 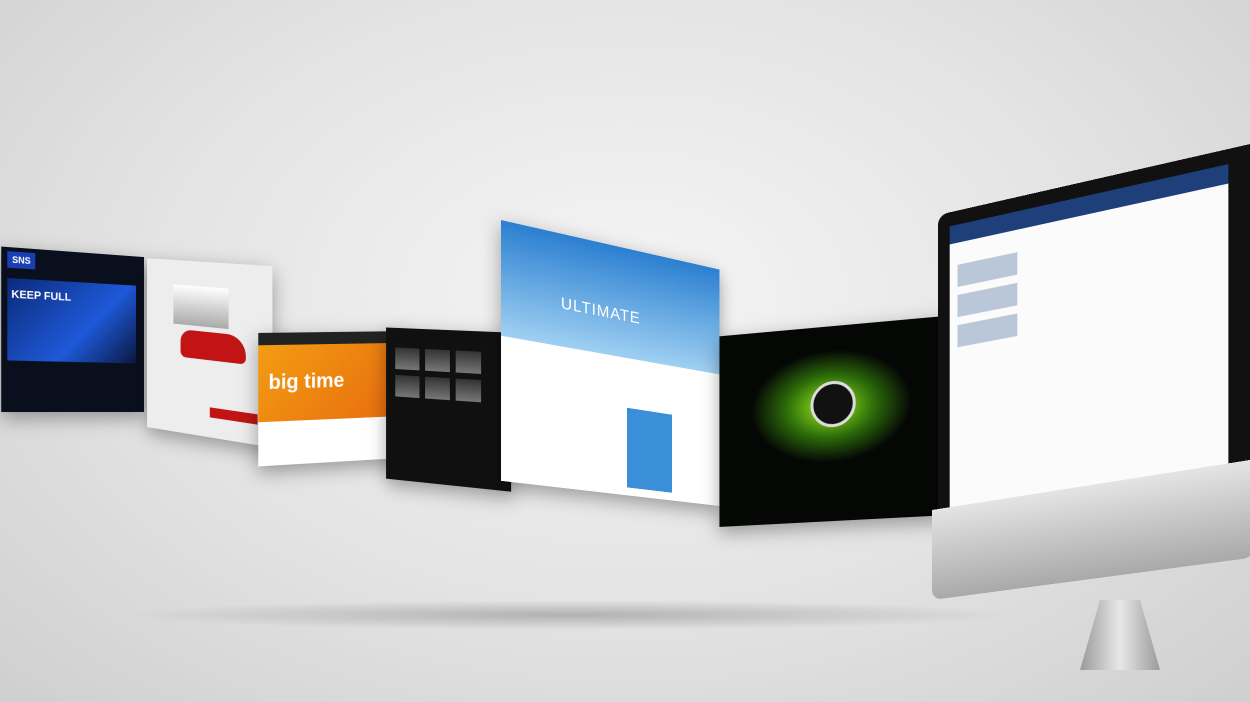 What do you see at coordinates (306, 382) in the screenshot?
I see `hero-headline: big time` at bounding box center [306, 382].